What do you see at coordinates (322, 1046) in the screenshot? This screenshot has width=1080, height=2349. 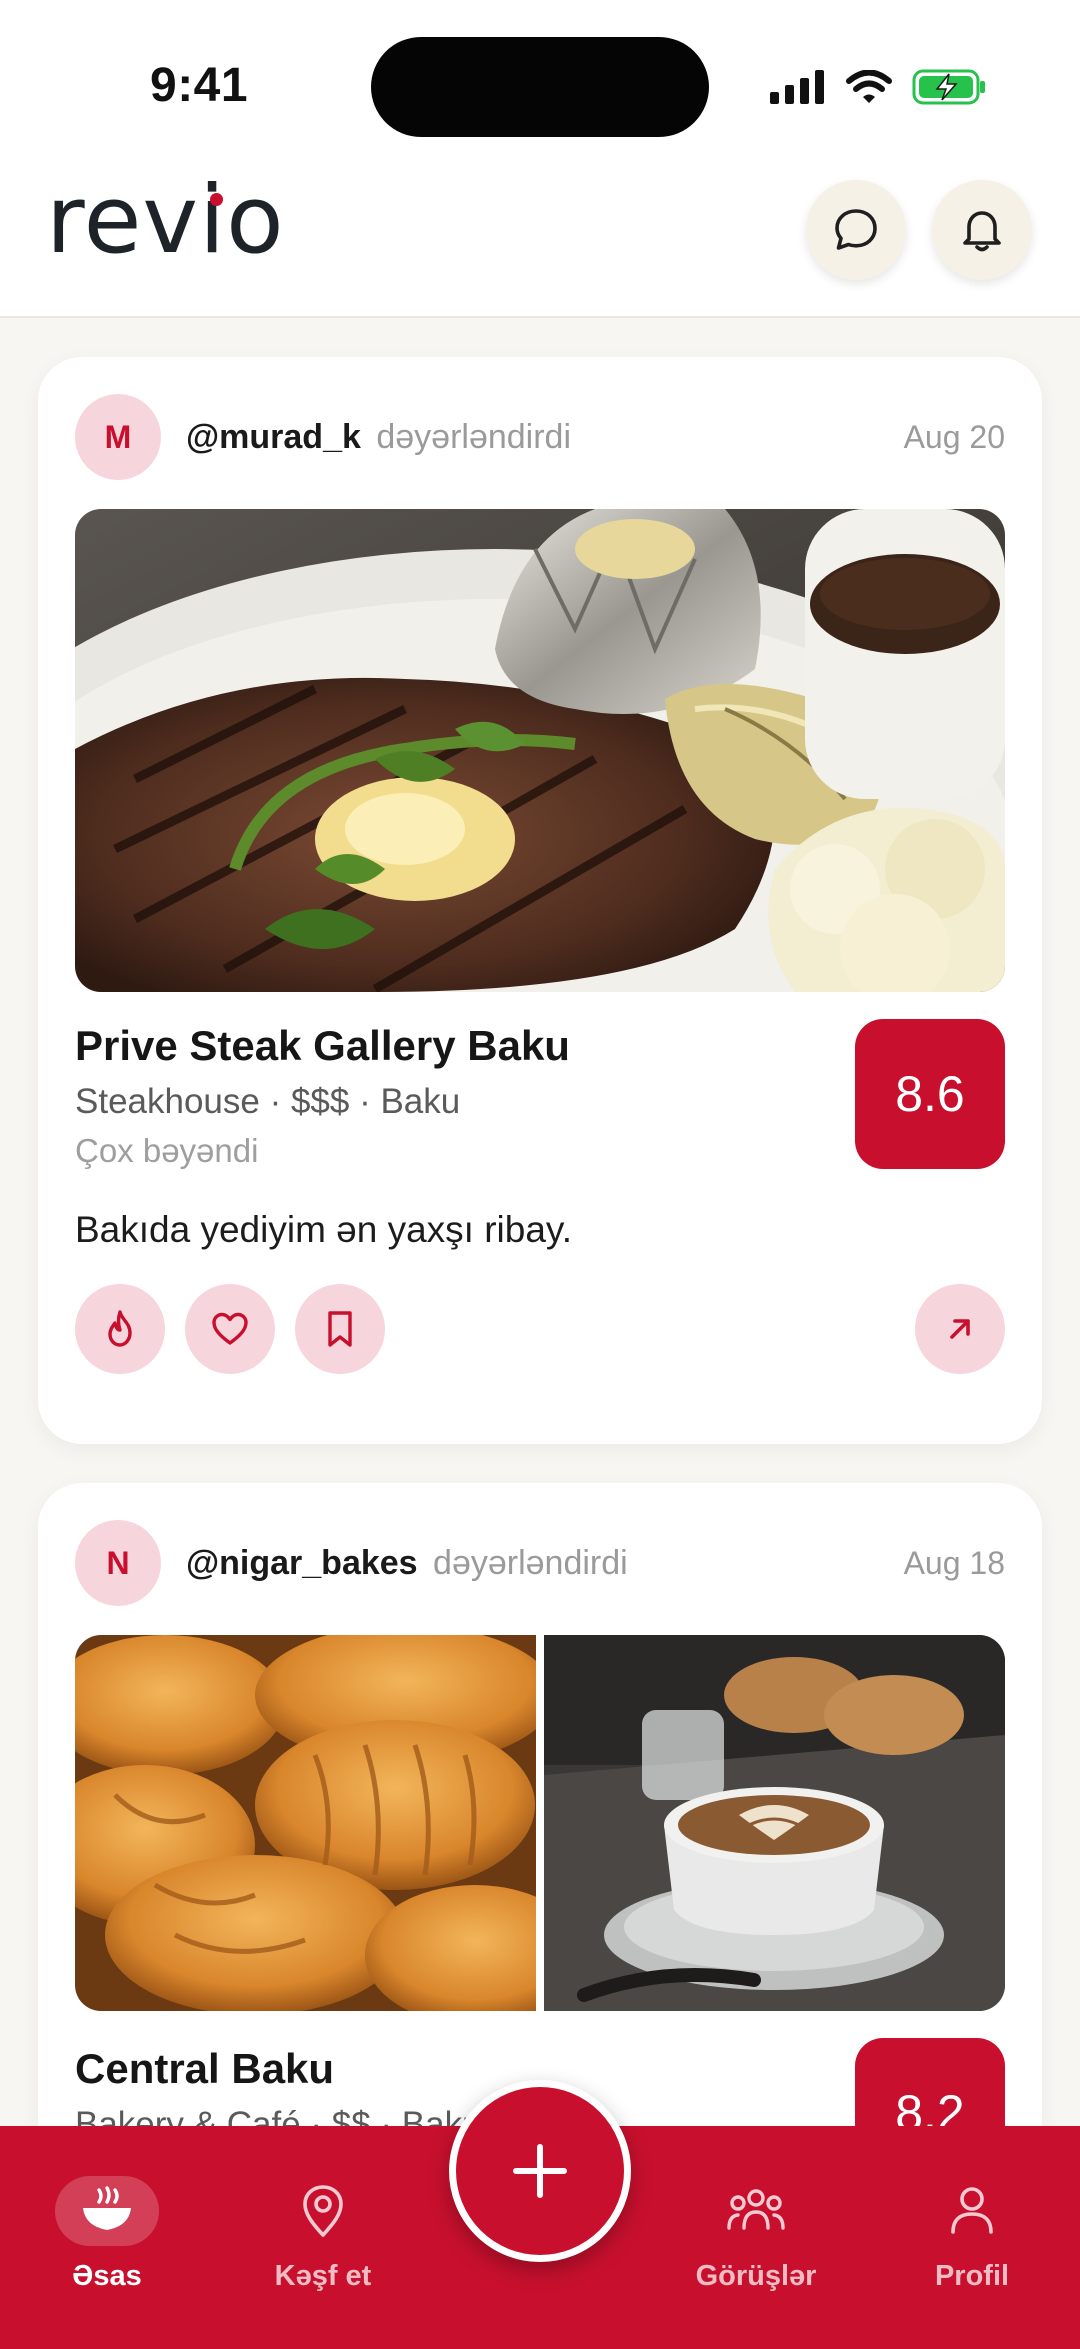 I see `place-name: Prive Steak Gallery Baku` at bounding box center [322, 1046].